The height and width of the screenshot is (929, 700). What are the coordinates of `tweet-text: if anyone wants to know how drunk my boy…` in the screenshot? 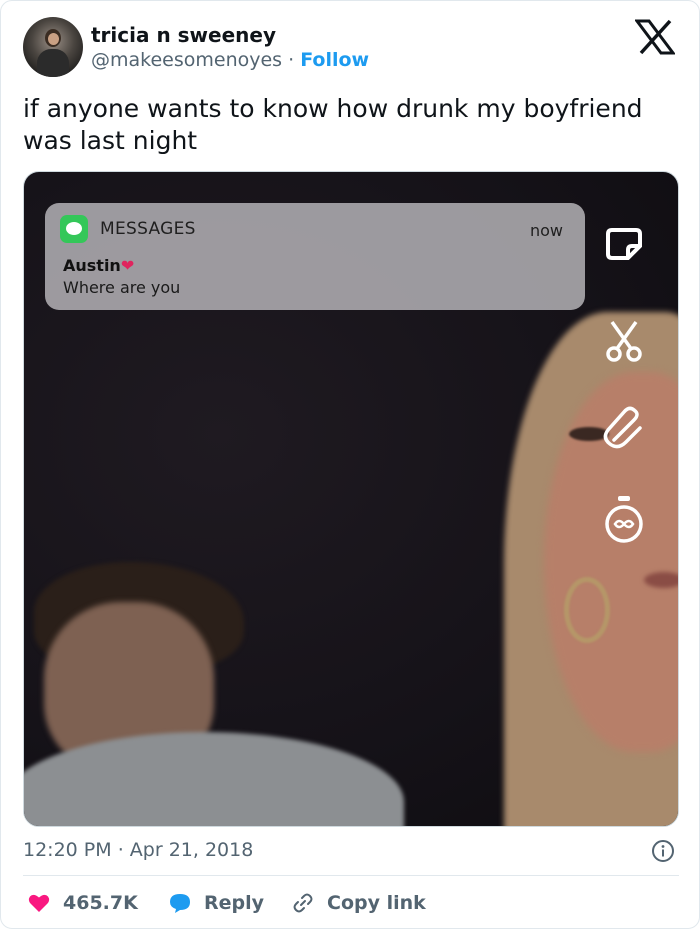 It's located at (333, 124).